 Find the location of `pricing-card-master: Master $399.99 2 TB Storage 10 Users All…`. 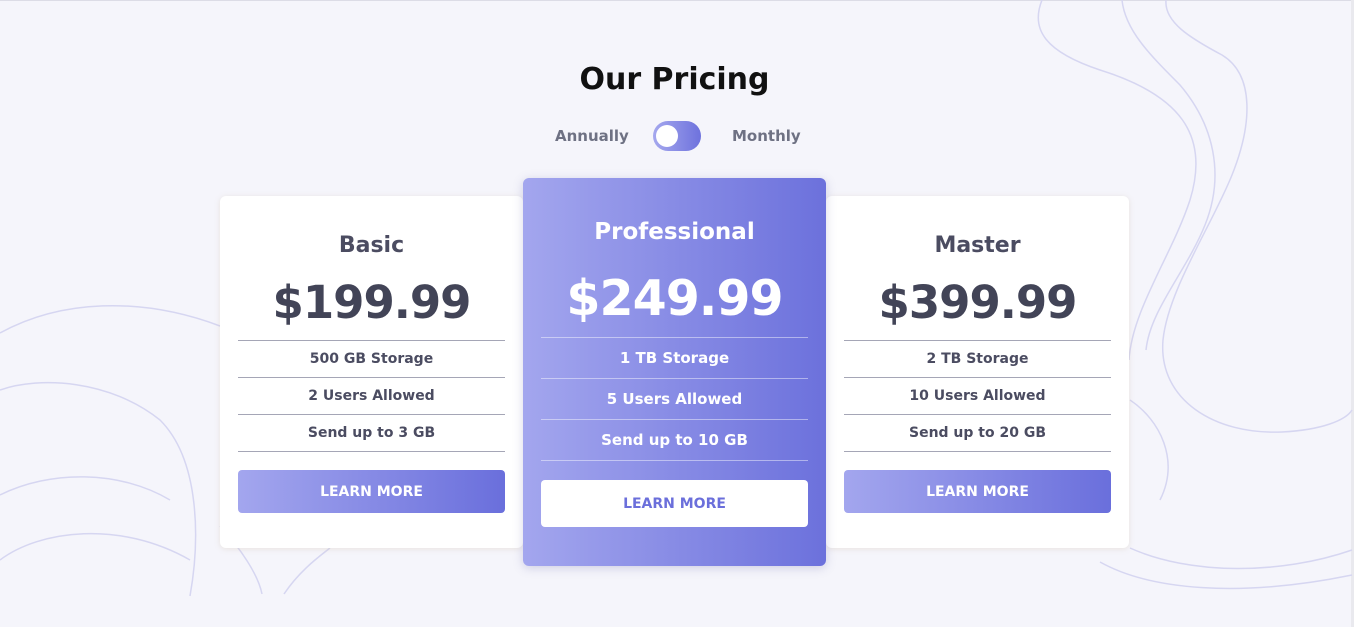

pricing-card-master: Master $399.99 2 TB Storage 10 Users All… is located at coordinates (977, 372).